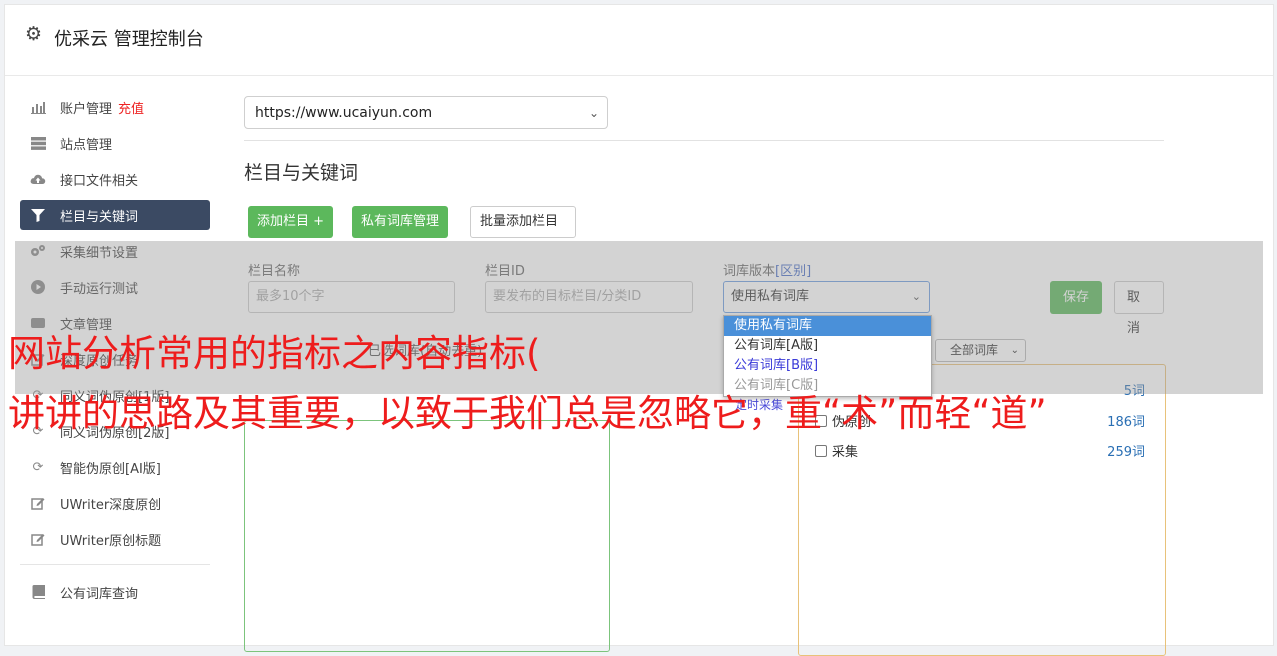 This screenshot has width=1277, height=656. I want to click on lib-checkbox, so click(821, 451).